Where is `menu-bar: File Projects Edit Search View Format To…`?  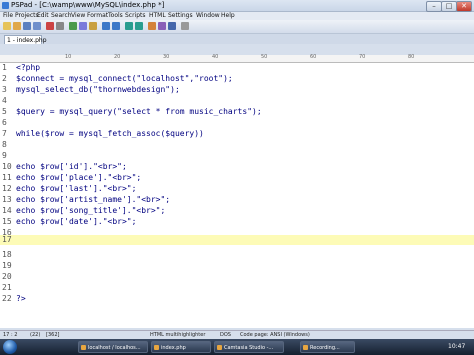 menu-bar: File Projects Edit Search View Format To… is located at coordinates (237, 16).